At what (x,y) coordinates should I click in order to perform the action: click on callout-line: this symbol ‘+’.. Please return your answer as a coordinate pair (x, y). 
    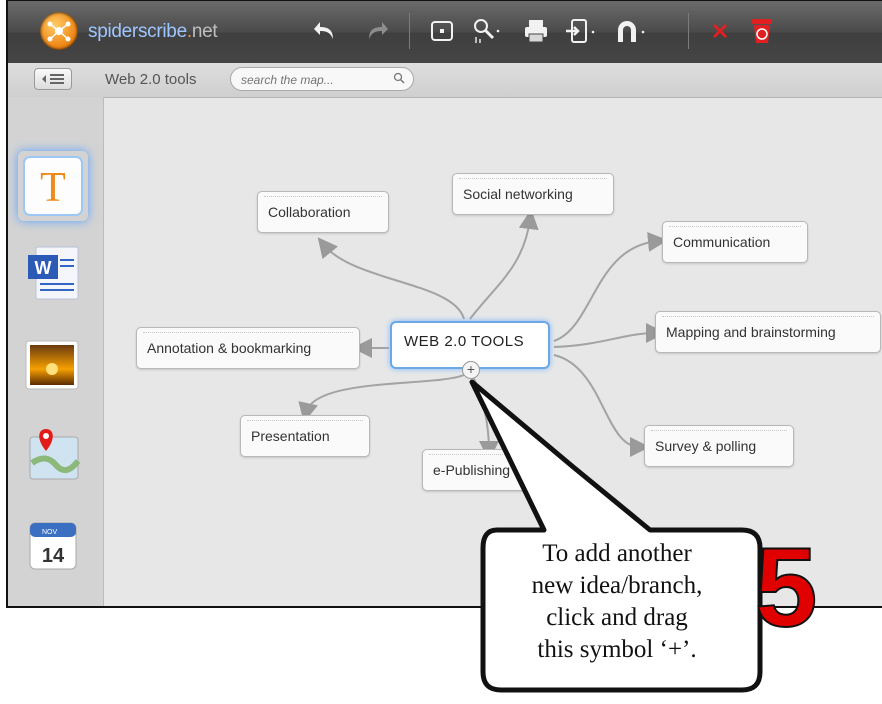
    Looking at the image, I should click on (617, 649).